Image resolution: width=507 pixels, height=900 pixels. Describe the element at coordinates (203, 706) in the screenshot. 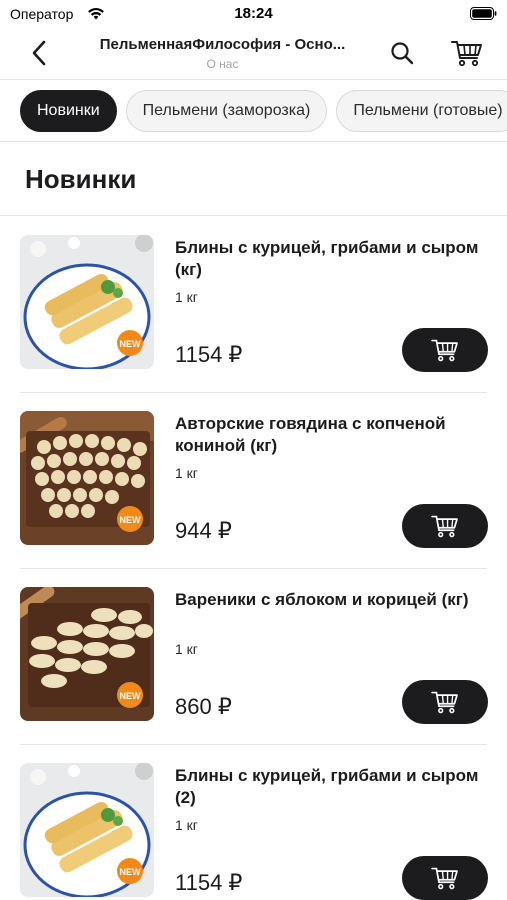

I see `product-price: 860 ₽` at that location.